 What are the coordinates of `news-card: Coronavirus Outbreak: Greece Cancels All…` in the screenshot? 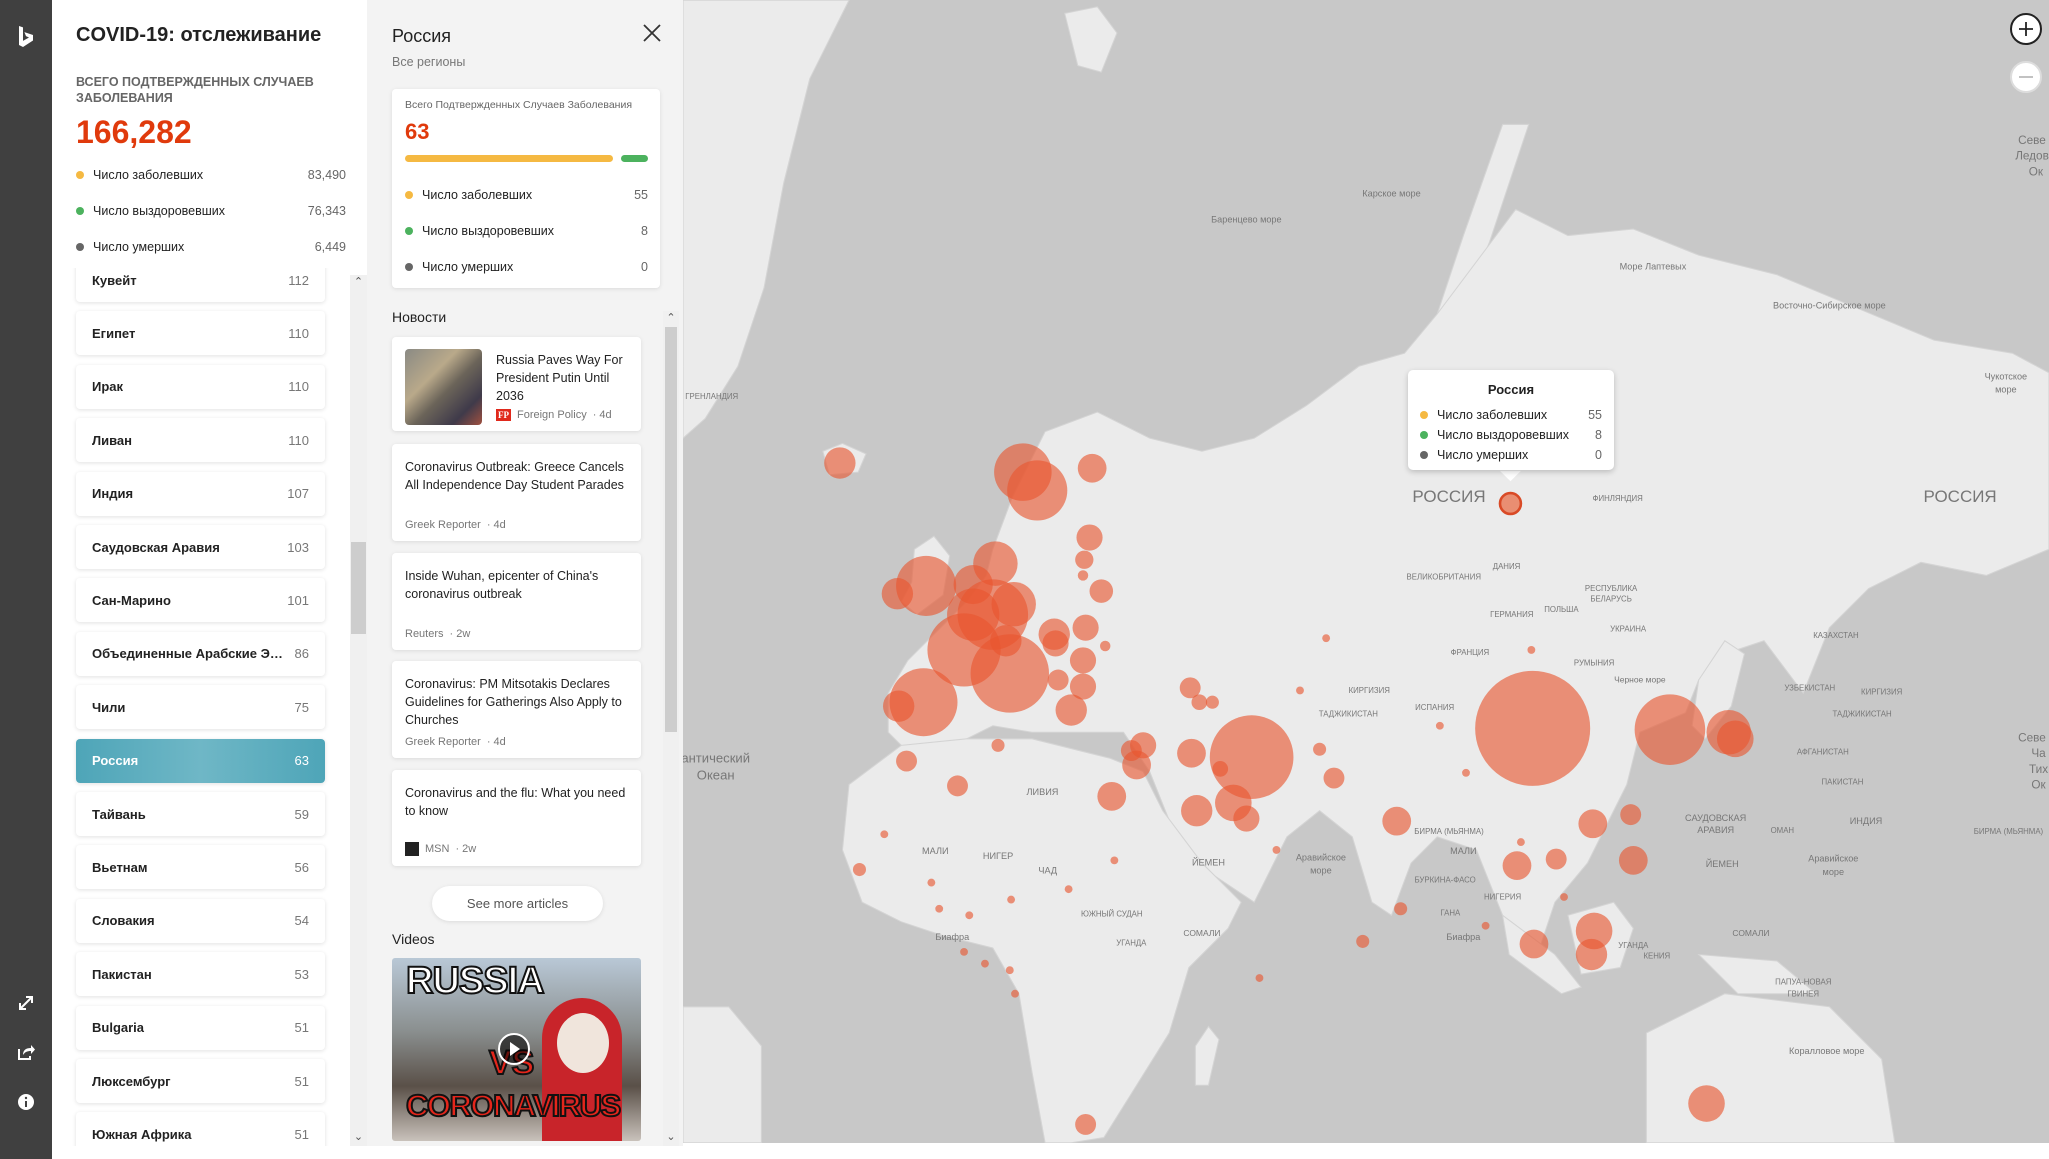 It's located at (516, 492).